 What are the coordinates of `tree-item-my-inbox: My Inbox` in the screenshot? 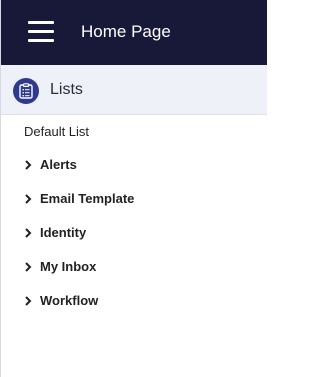 It's located at (134, 269).